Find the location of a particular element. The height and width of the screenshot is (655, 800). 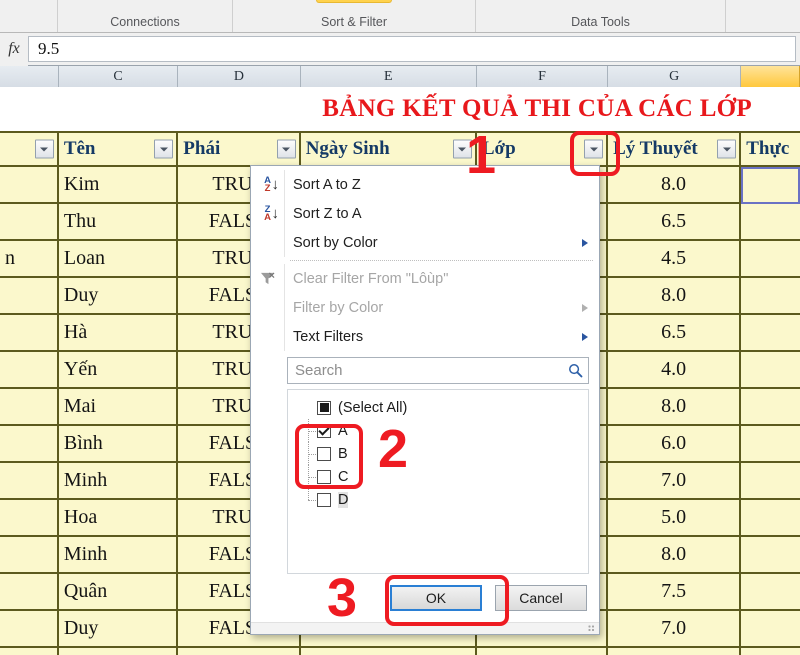

cell-ly_thuyet: 7.5 is located at coordinates (675, 592).